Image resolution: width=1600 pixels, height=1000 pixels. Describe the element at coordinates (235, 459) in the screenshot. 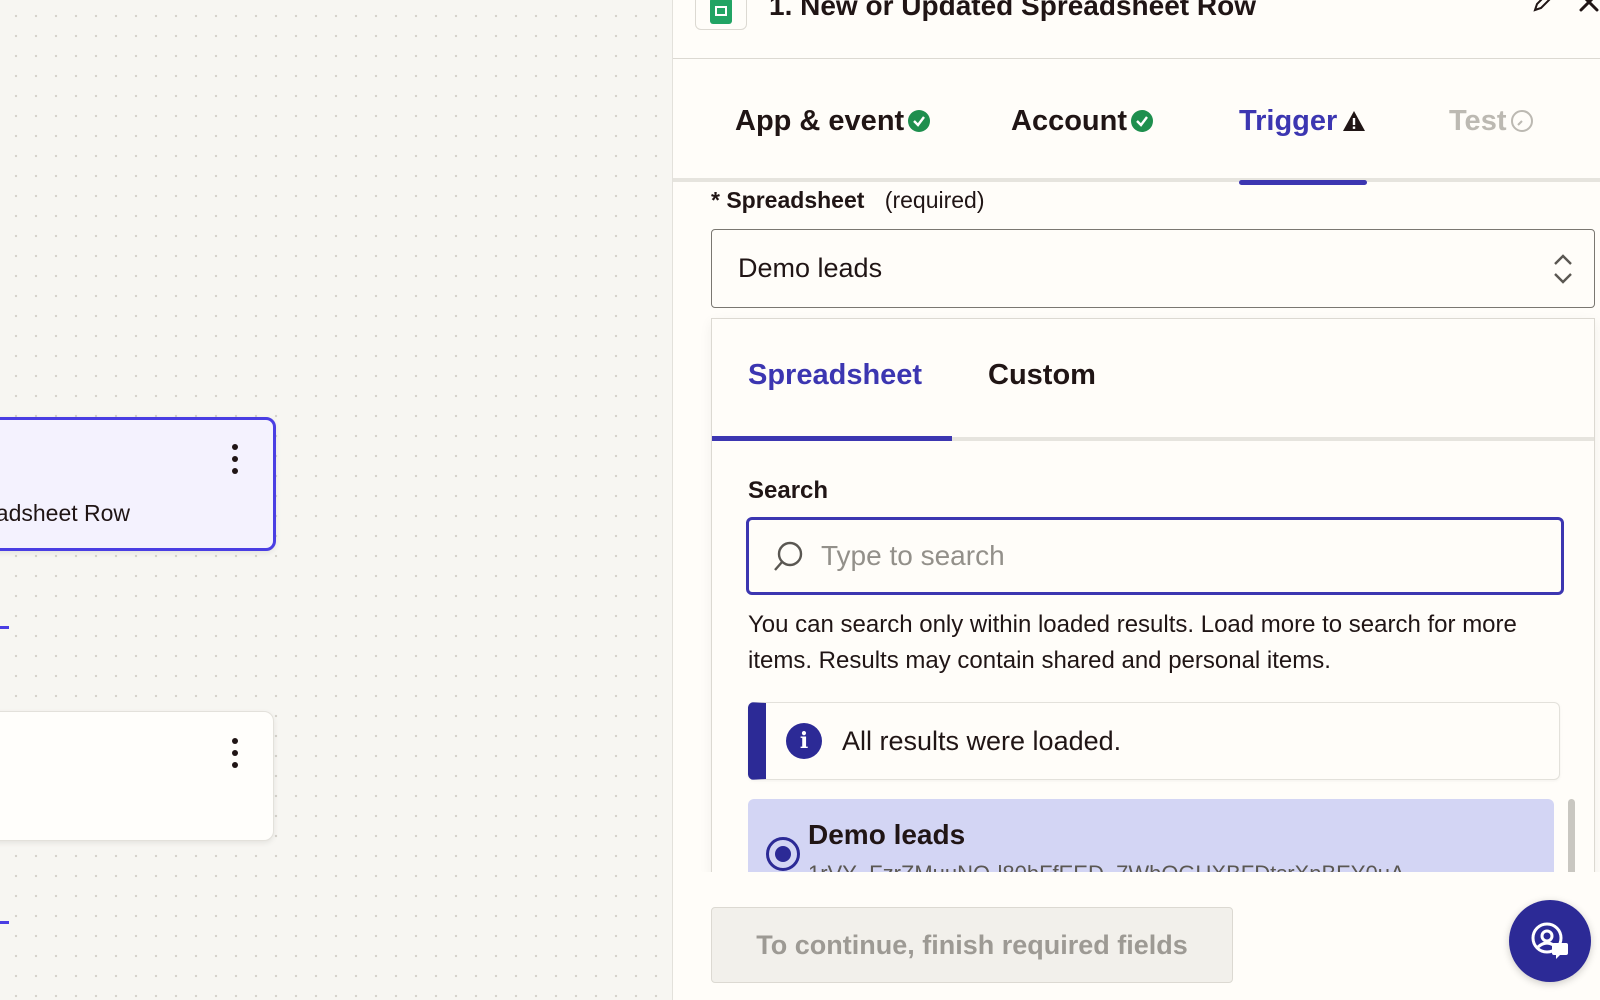

I see `trigger-node-menu-icon` at that location.